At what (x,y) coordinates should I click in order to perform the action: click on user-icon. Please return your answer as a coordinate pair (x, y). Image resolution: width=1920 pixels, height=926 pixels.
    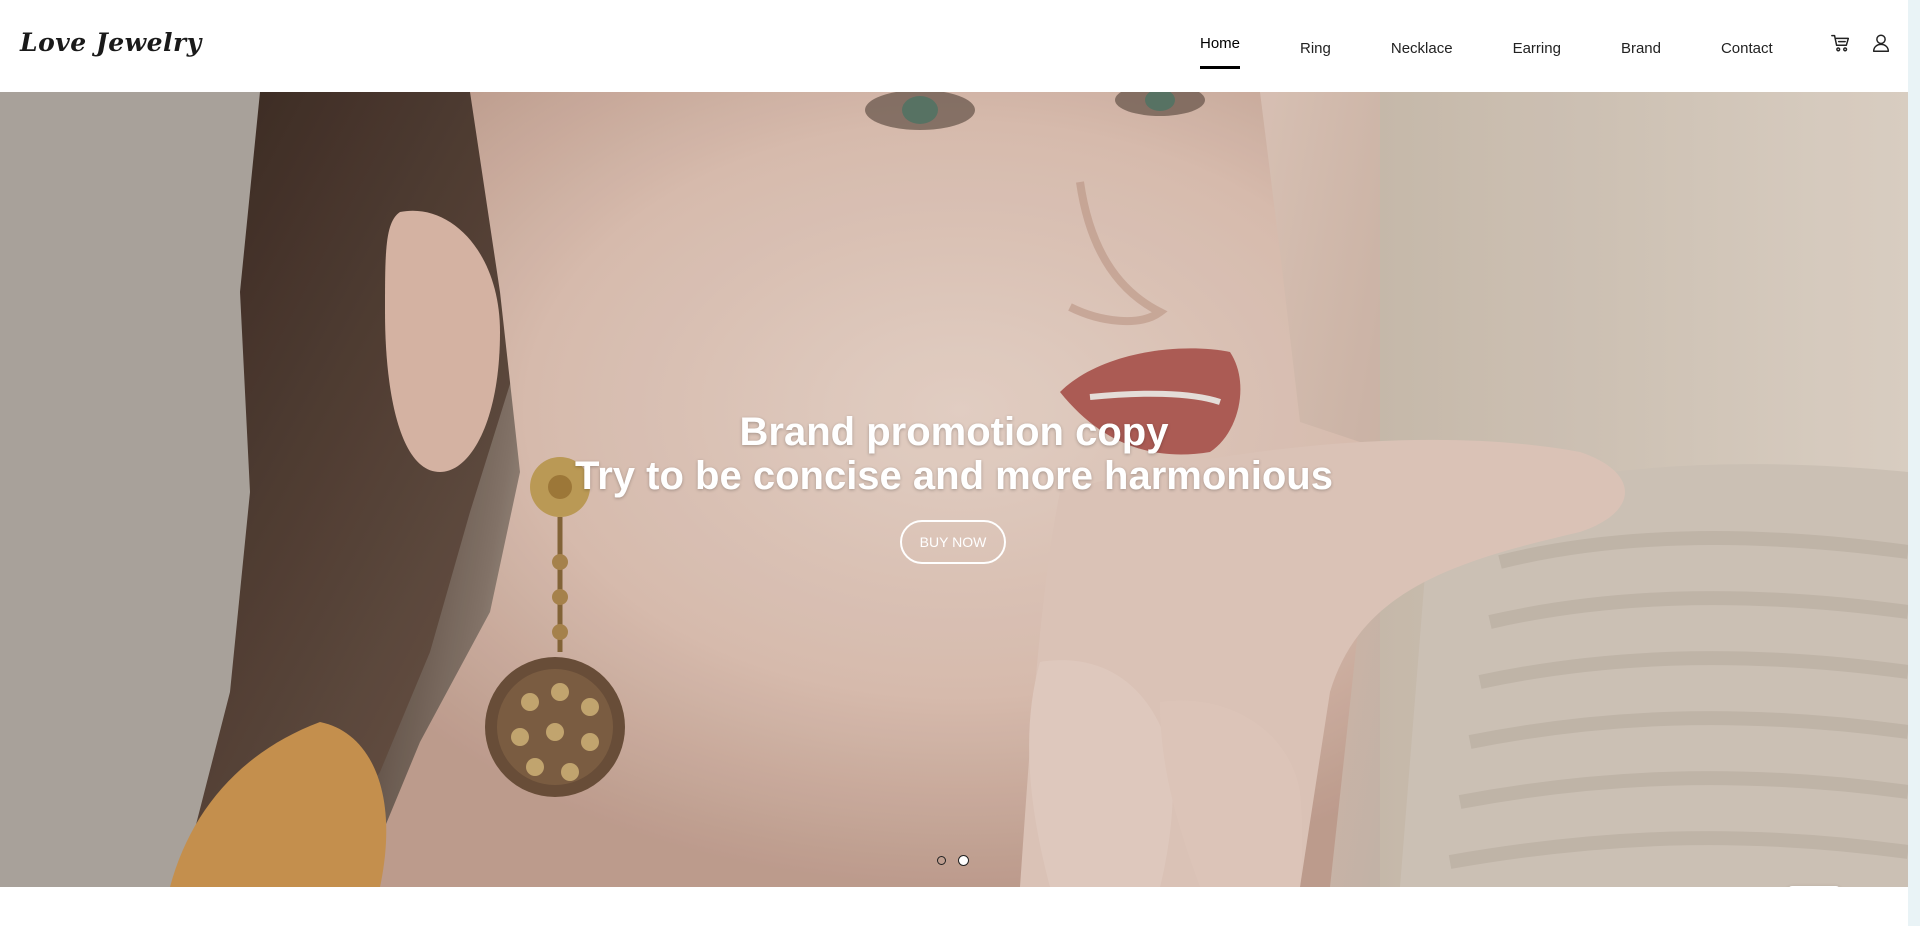
    Looking at the image, I should click on (1882, 44).